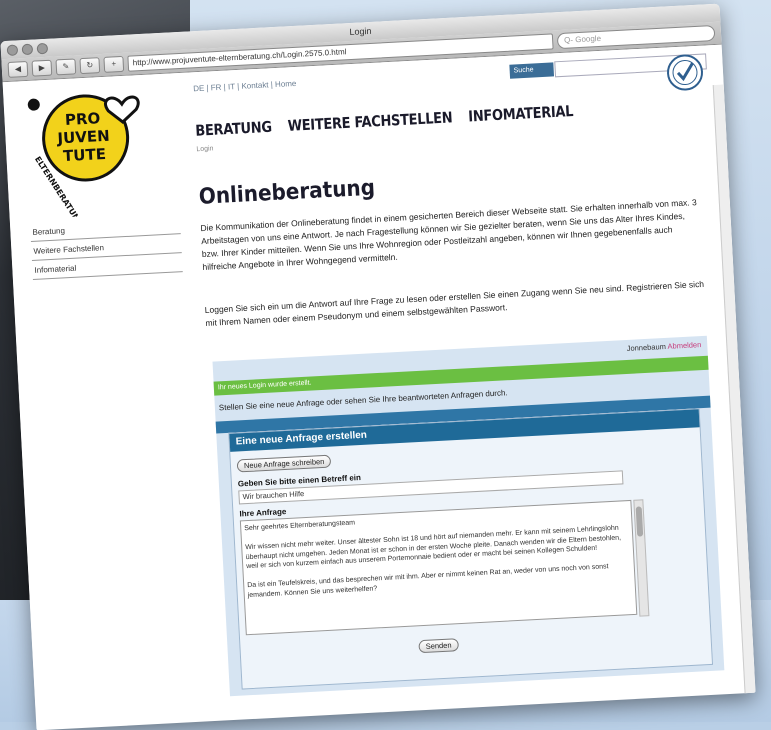 The width and height of the screenshot is (771, 730). Describe the element at coordinates (646, 347) in the screenshot. I see `username: Jonnebaum` at that location.